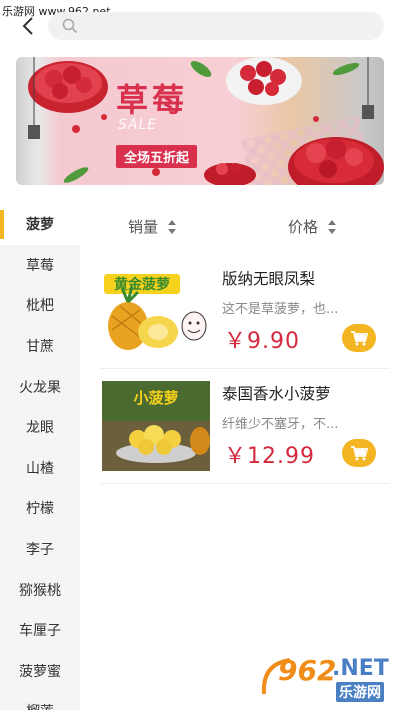 The image size is (400, 710). What do you see at coordinates (240, 226) in the screenshot?
I see `sort-bar: 销量 价格` at bounding box center [240, 226].